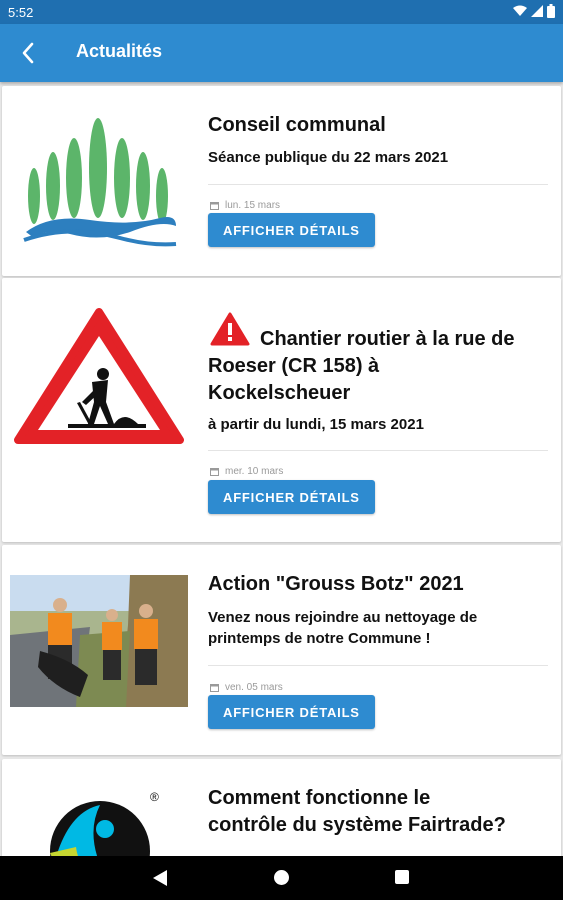 Image resolution: width=563 pixels, height=900 pixels. Describe the element at coordinates (29, 53) in the screenshot. I see `back-arrow-icon` at that location.